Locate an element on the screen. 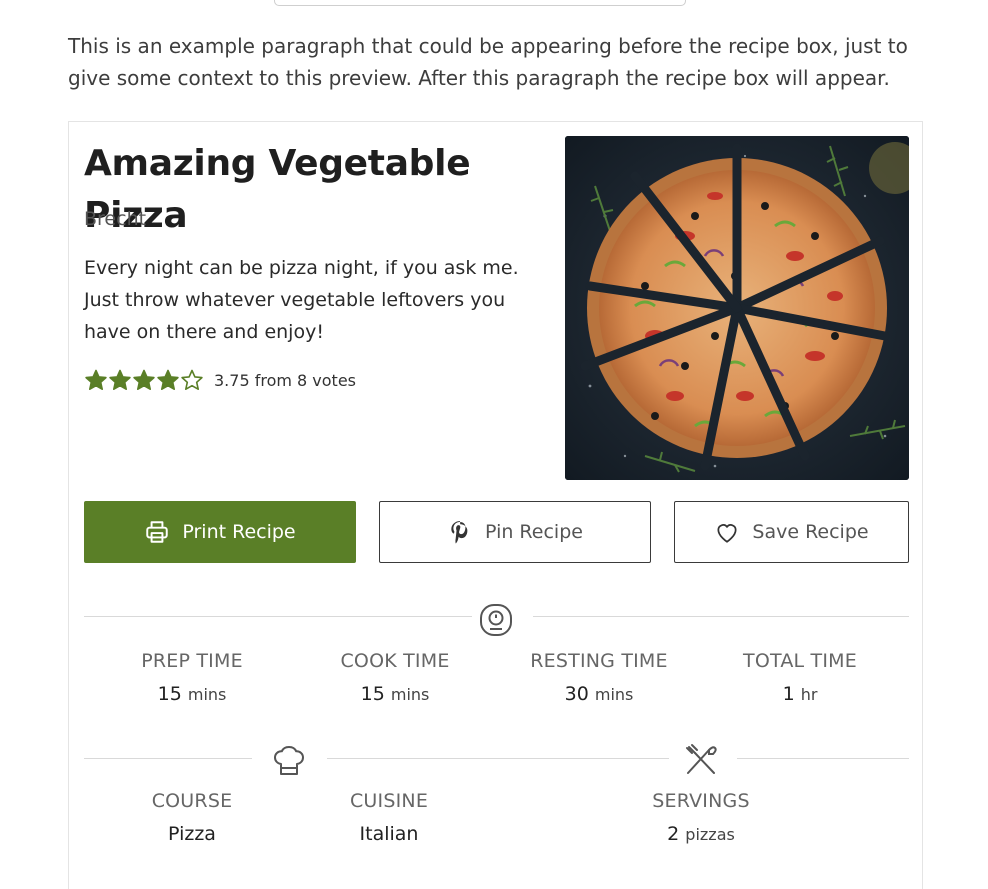 The width and height of the screenshot is (988, 889). details-divider-right is located at coordinates (823, 758).